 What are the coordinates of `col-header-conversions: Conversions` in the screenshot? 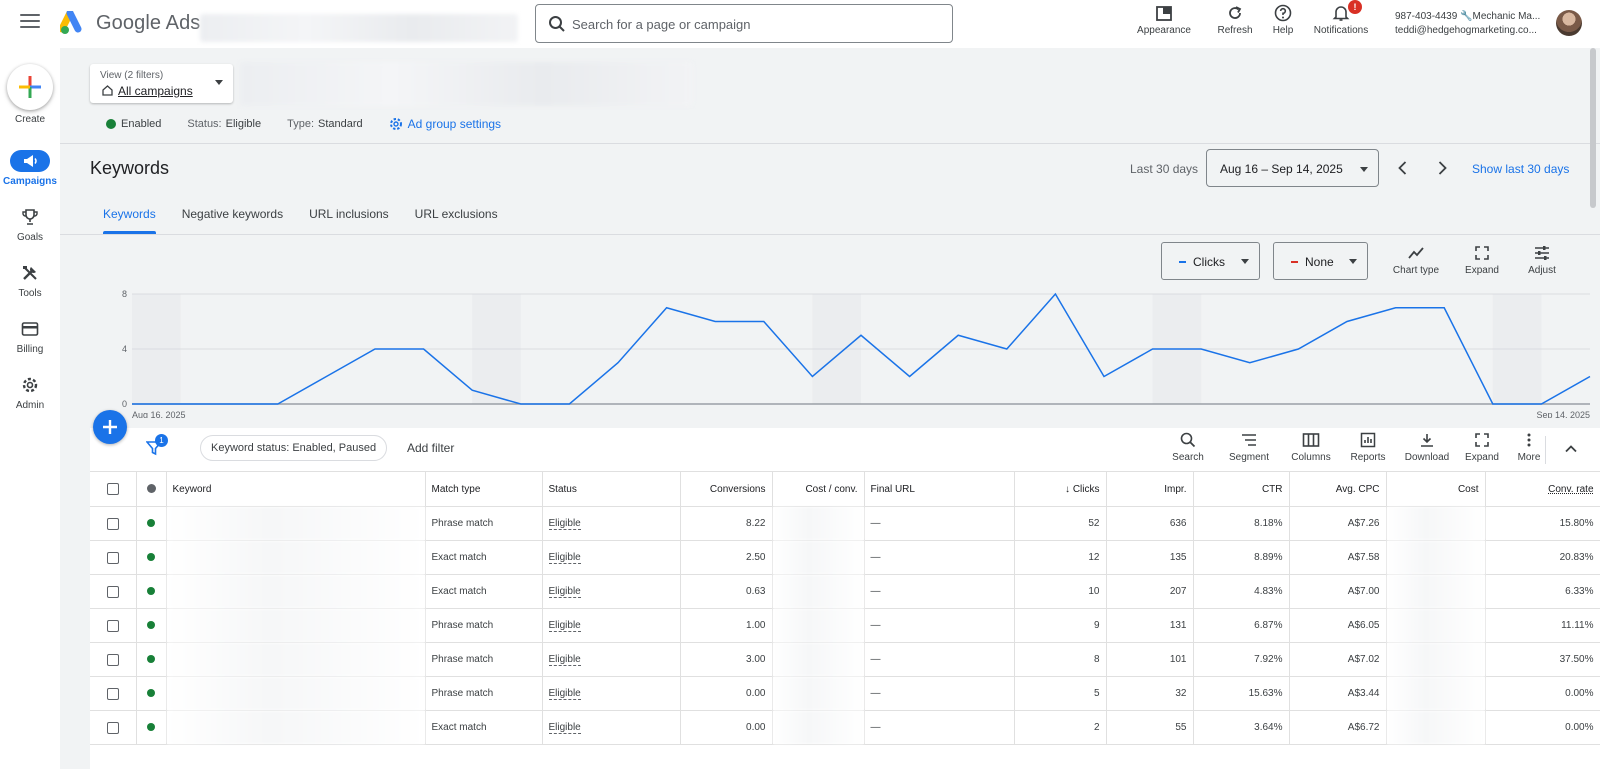 It's located at (726, 489).